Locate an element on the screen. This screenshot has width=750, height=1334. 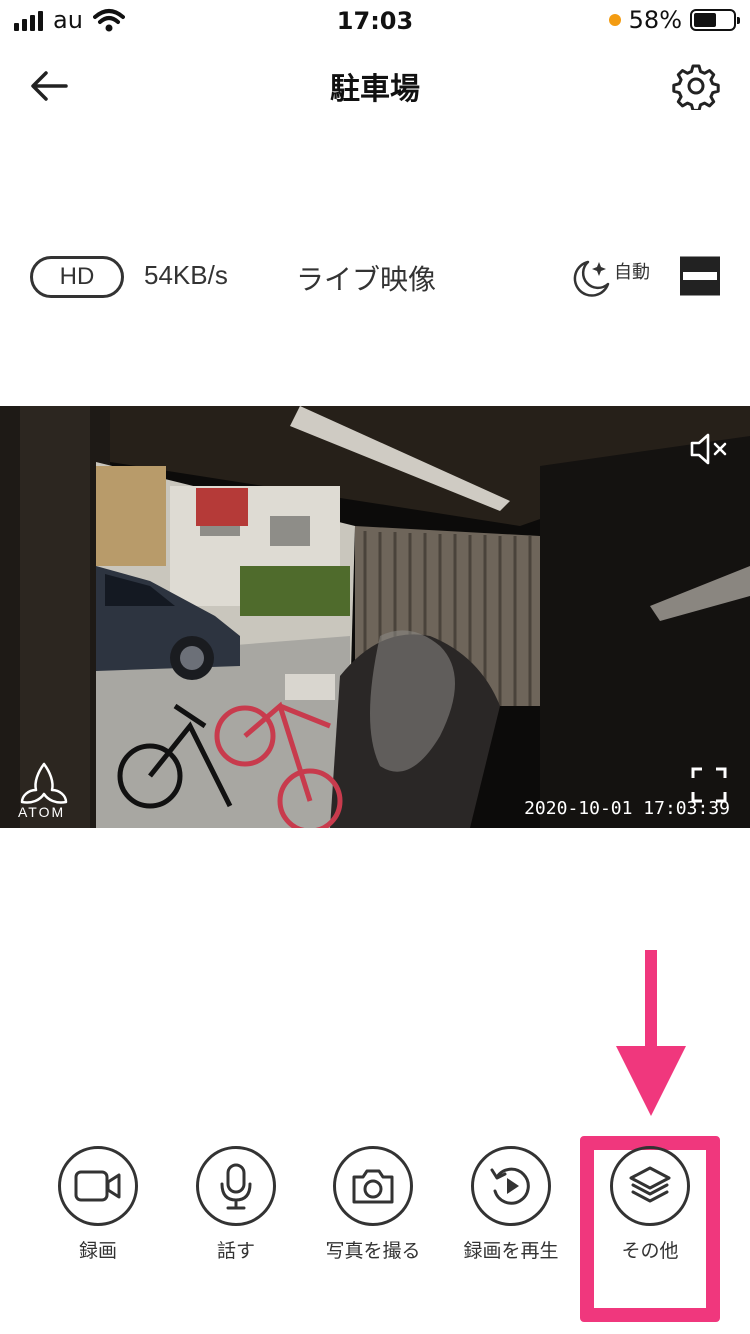
nav-bar: 駐車場 is located at coordinates (375, 85).